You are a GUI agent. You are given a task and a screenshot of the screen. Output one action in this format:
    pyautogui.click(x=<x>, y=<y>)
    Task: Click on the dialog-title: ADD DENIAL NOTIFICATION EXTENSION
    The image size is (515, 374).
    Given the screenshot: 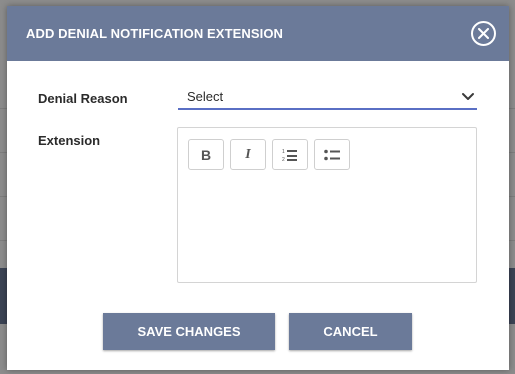 What is the action you would take?
    pyautogui.click(x=155, y=33)
    